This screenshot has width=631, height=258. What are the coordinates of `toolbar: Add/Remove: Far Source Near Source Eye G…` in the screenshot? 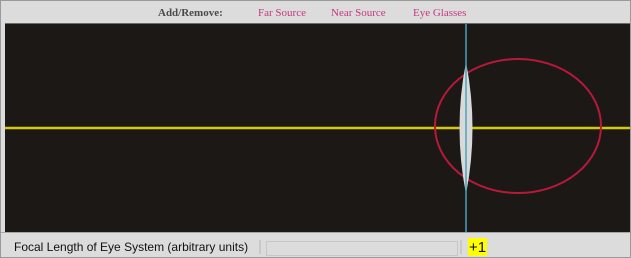 It's located at (315, 12).